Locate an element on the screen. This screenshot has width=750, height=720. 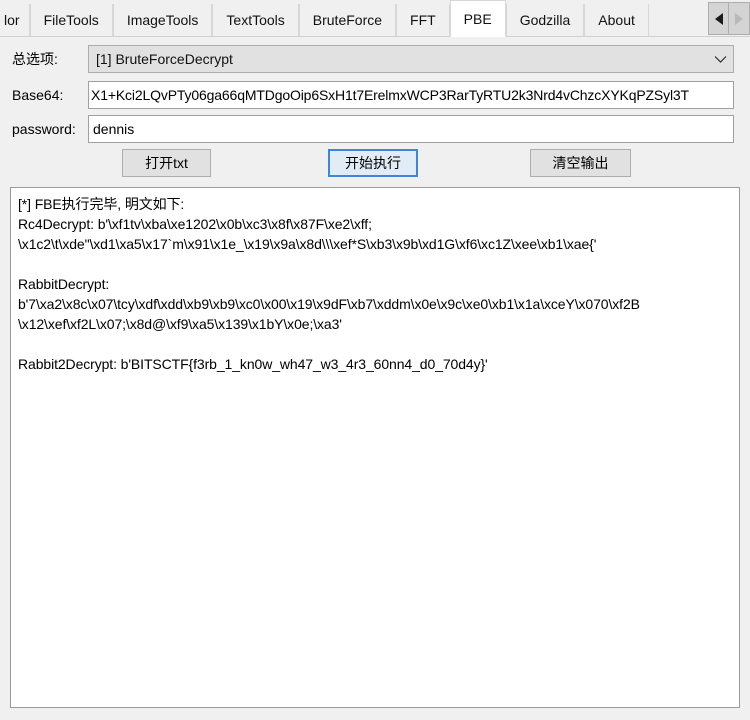
tab-fft: FFT is located at coordinates (423, 20).